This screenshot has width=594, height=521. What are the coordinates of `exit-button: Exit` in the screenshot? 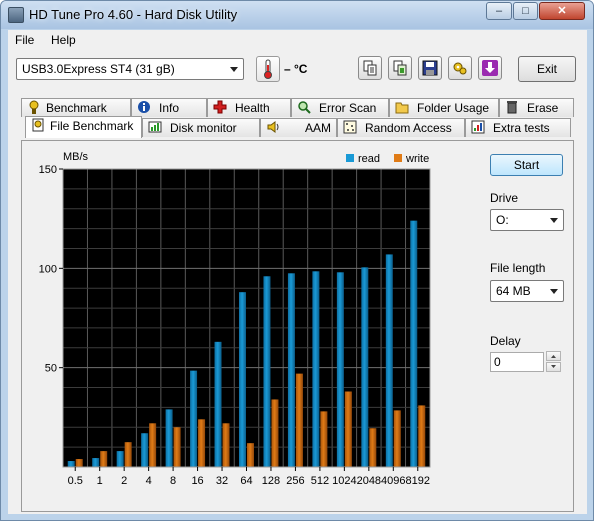 It's located at (547, 69).